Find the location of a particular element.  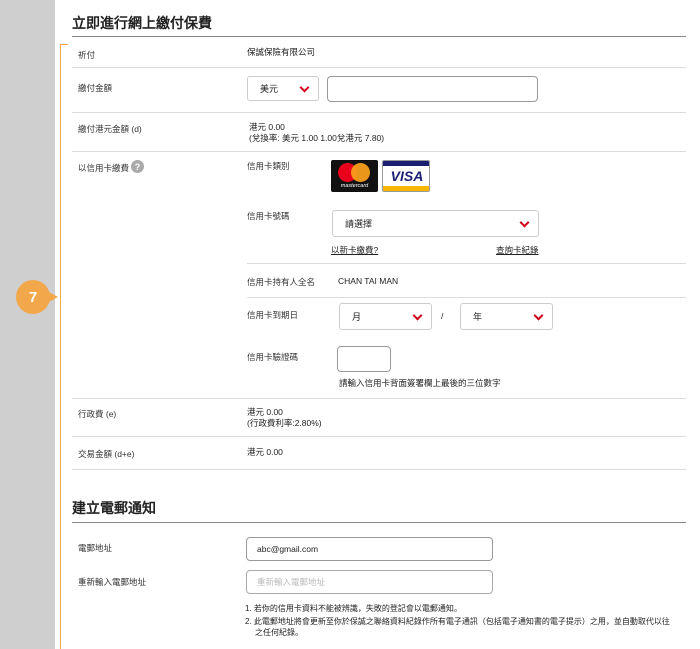

visa-wordmark: VISA is located at coordinates (407, 176).